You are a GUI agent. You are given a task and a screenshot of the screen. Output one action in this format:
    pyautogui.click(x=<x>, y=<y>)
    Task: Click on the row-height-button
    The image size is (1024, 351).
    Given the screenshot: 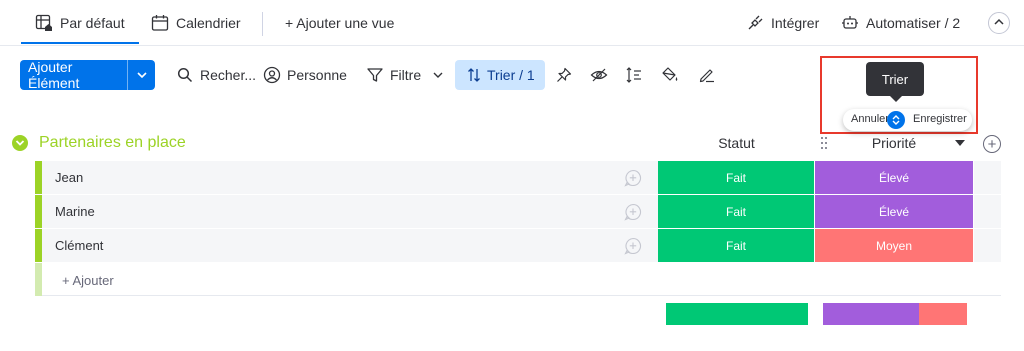 What is the action you would take?
    pyautogui.click(x=634, y=75)
    